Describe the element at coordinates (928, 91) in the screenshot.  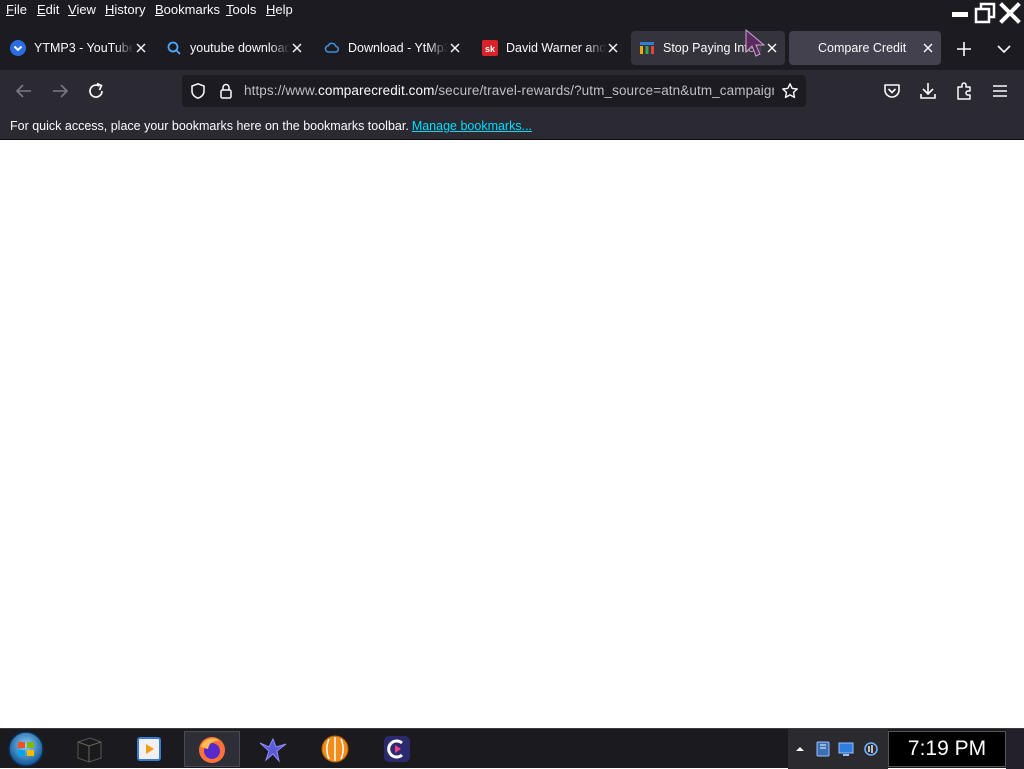
I see `downloads-icon` at that location.